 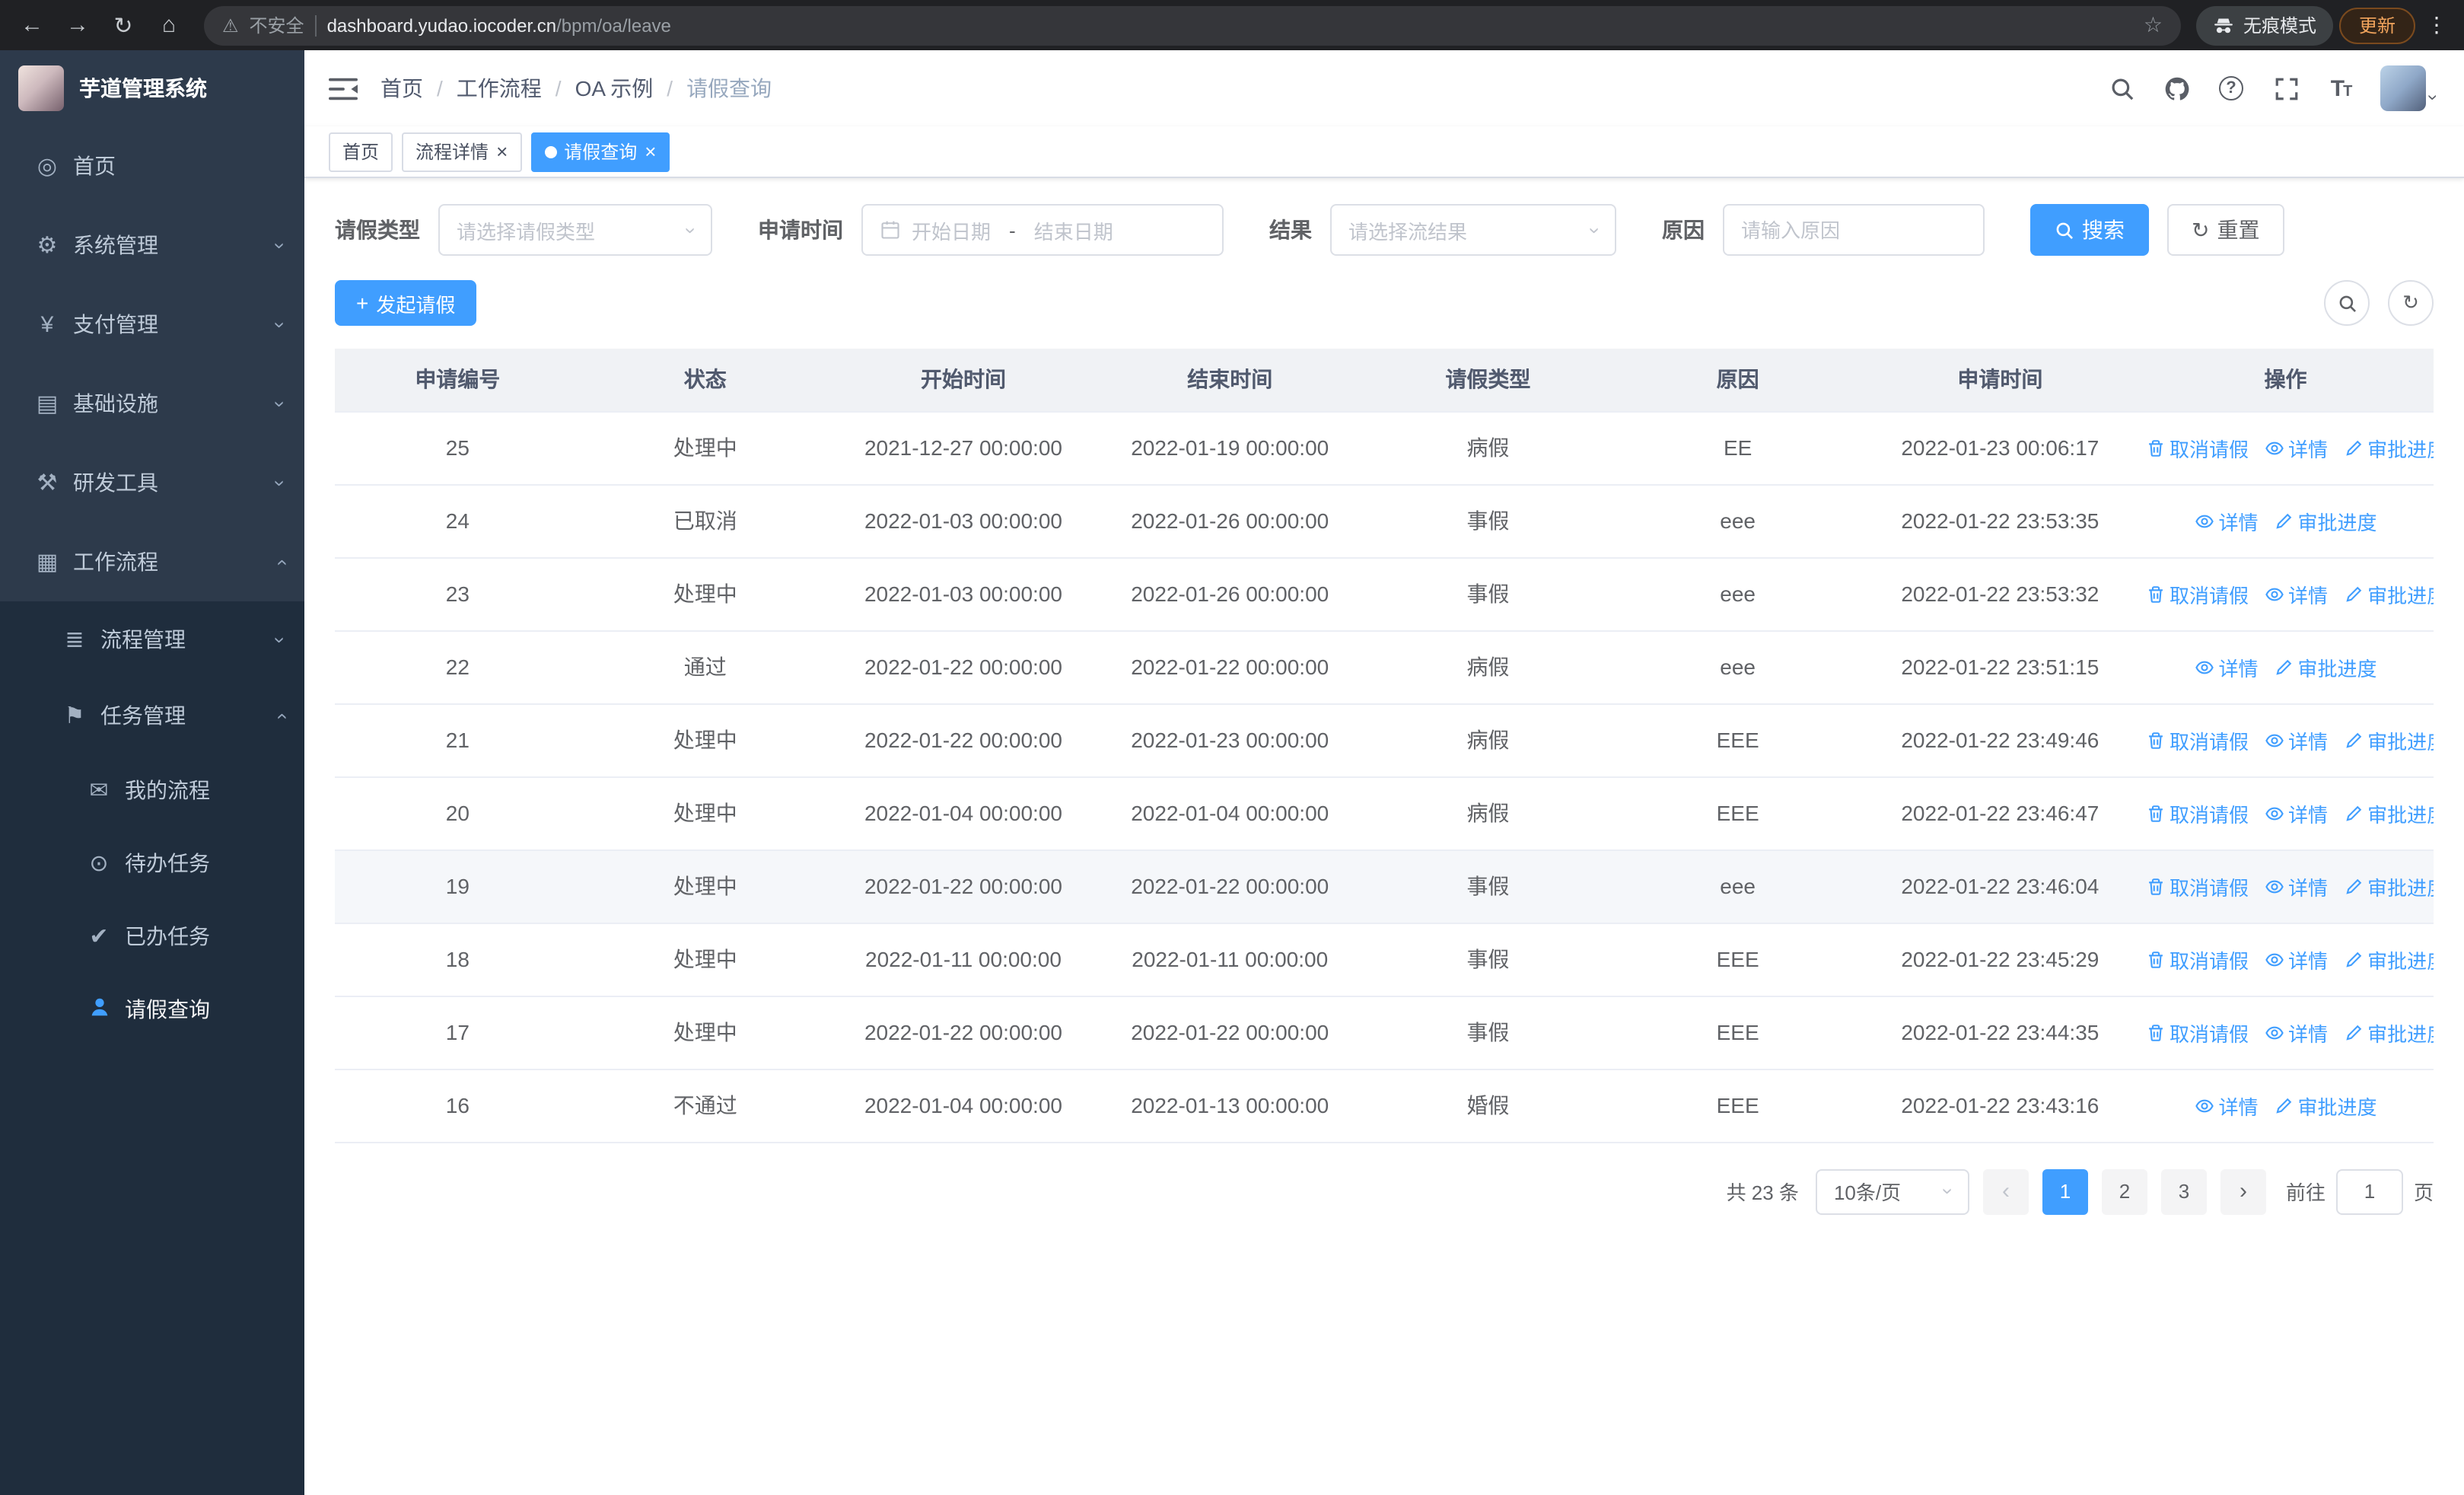 What do you see at coordinates (152, 483) in the screenshot?
I see `sidebar-item-devtools: ⚒ 研发工具 ›` at bounding box center [152, 483].